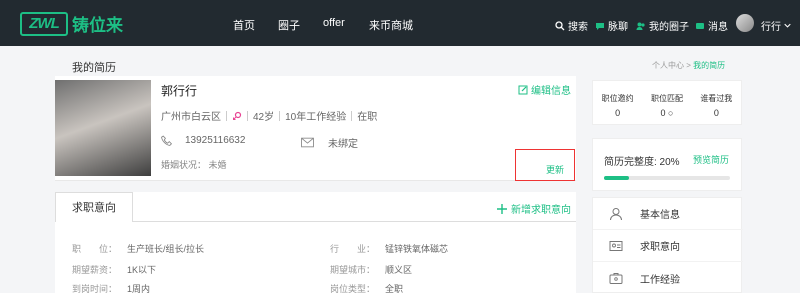 The image size is (800, 293). I want to click on user-name: 行行, so click(771, 27).